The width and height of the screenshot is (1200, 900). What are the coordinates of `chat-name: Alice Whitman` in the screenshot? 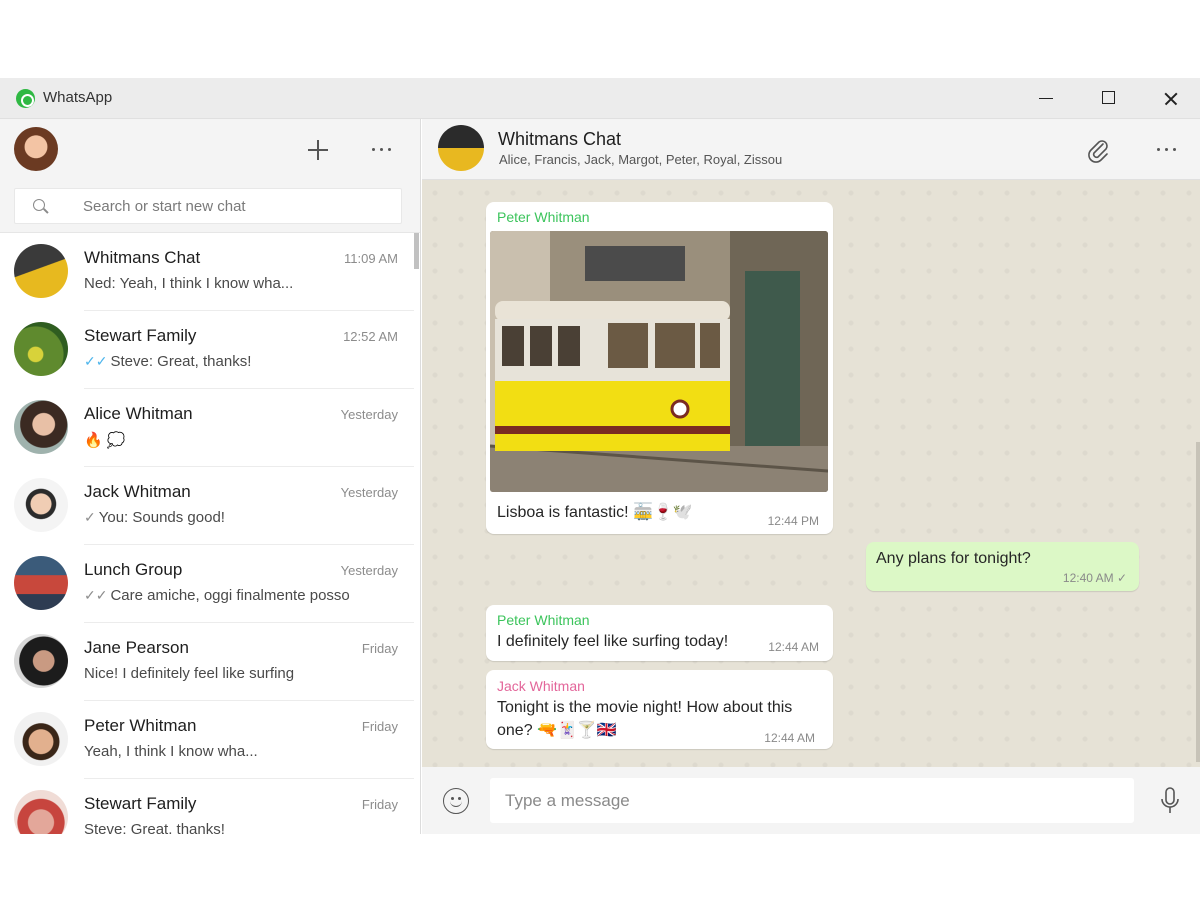 It's located at (138, 413).